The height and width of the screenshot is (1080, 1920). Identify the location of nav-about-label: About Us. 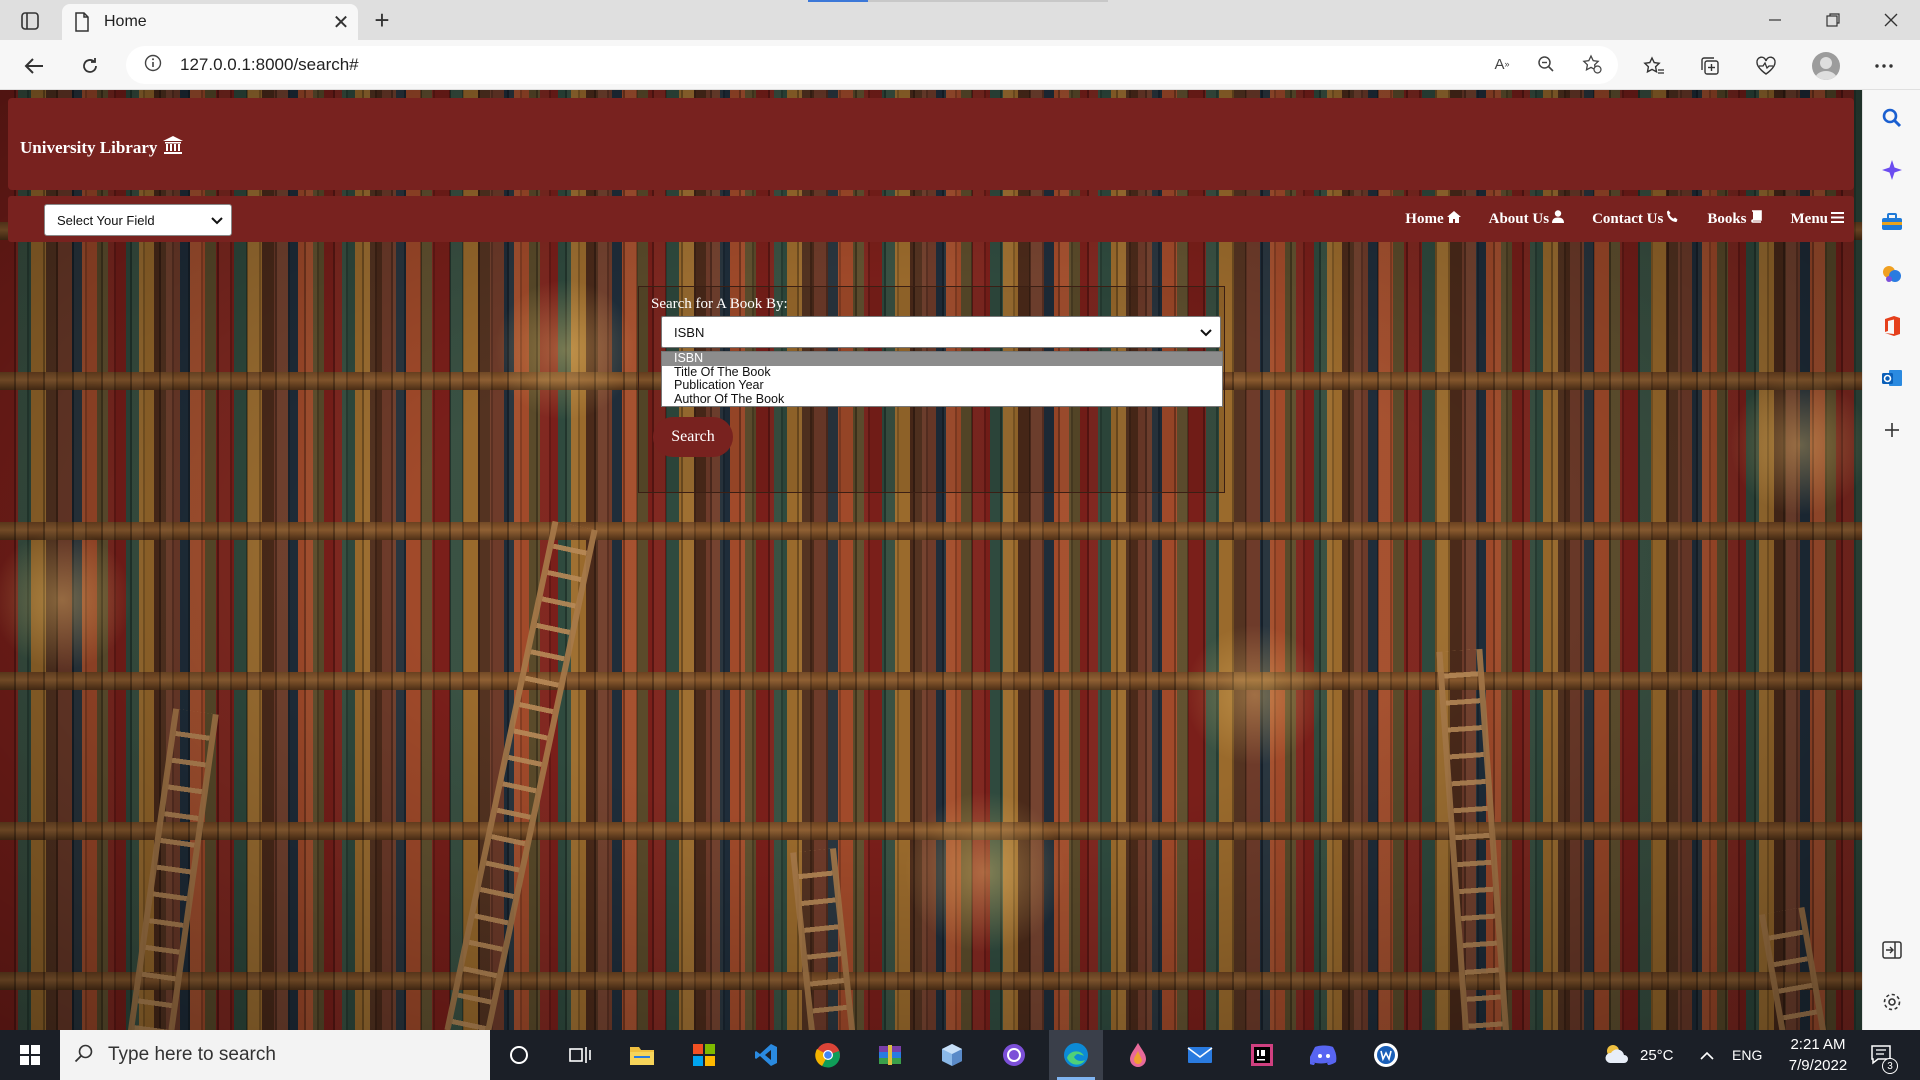
(1519, 218).